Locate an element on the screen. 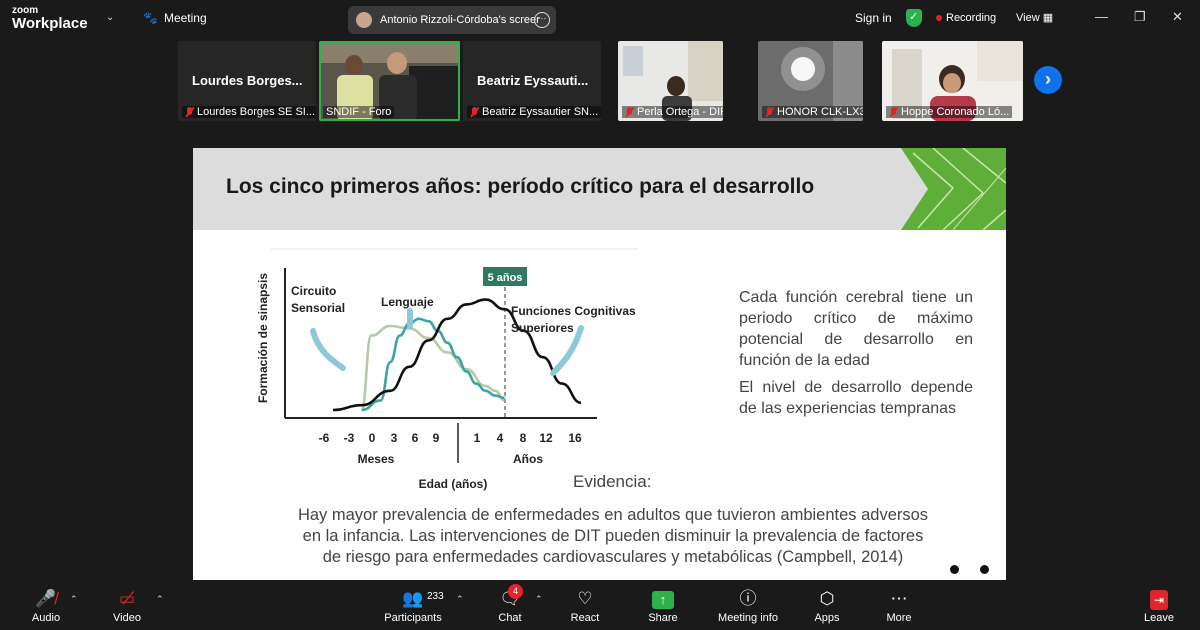 The width and height of the screenshot is (1200, 630). muted-mic-icon: 🎤̸ is located at coordinates (46, 598).